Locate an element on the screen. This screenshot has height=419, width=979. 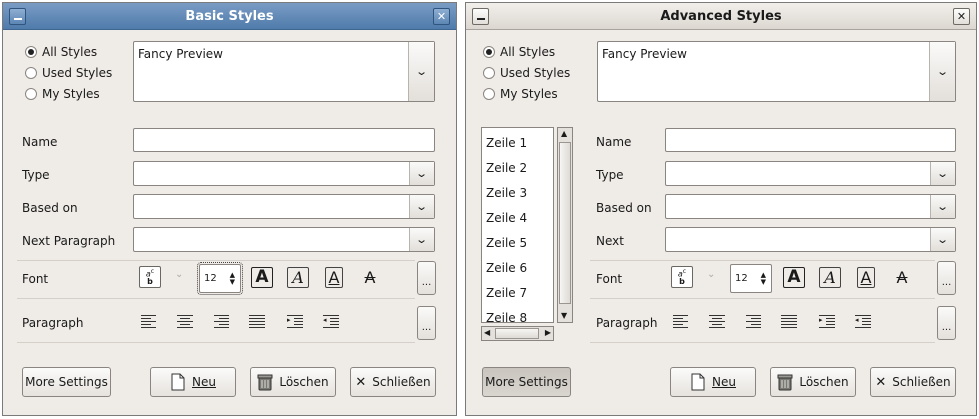
title-bar: Advanced Styles ✕ is located at coordinates (721, 16).